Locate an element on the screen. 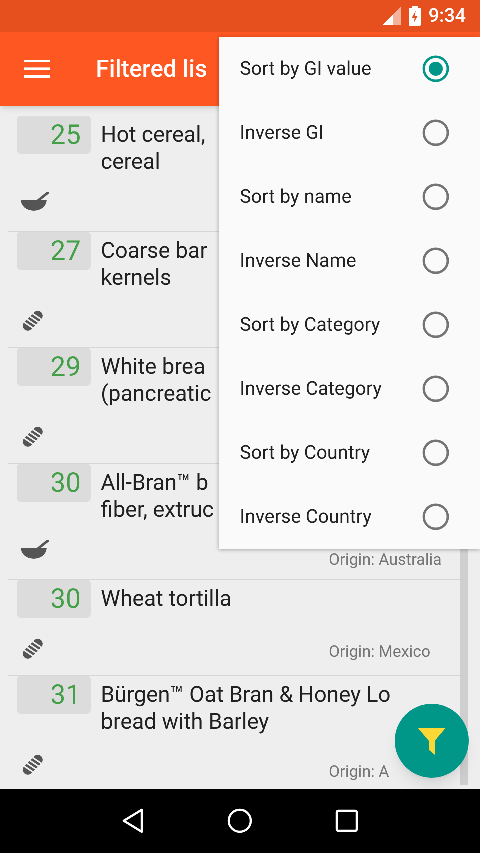  origin-label: Origin: A is located at coordinates (359, 772).